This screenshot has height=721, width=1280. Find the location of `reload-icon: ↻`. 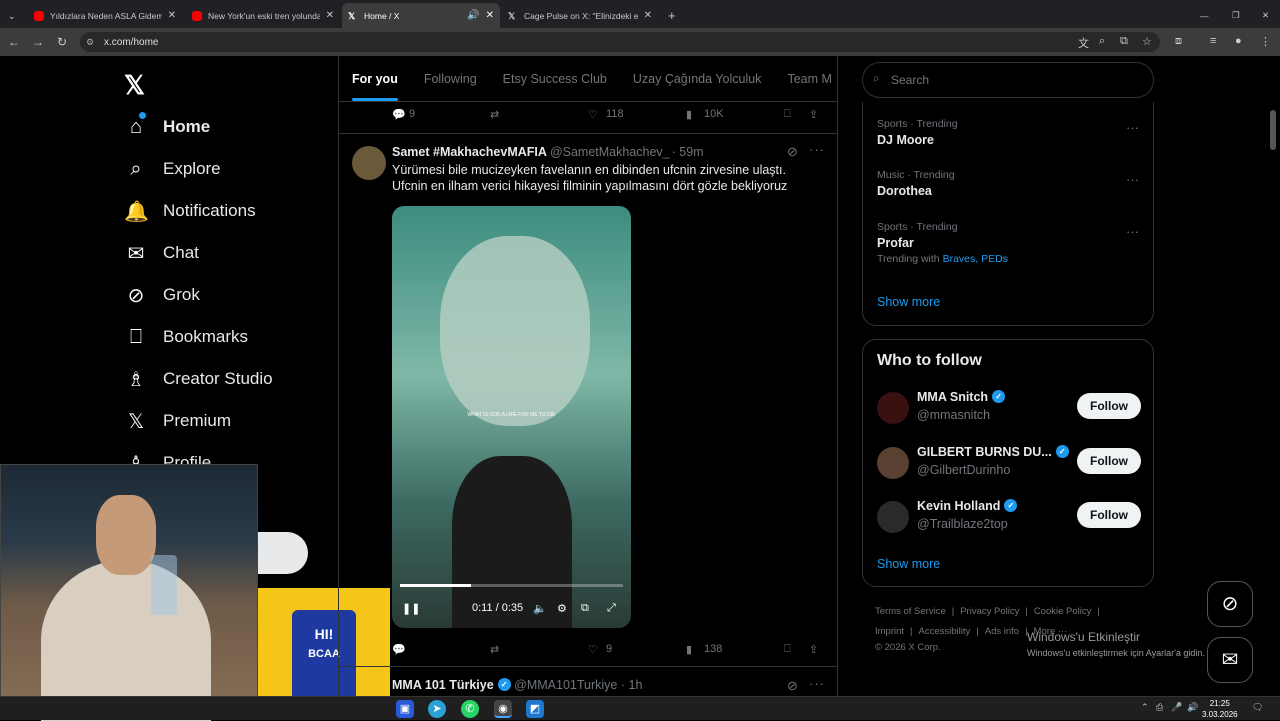

reload-icon: ↻ is located at coordinates (62, 42).